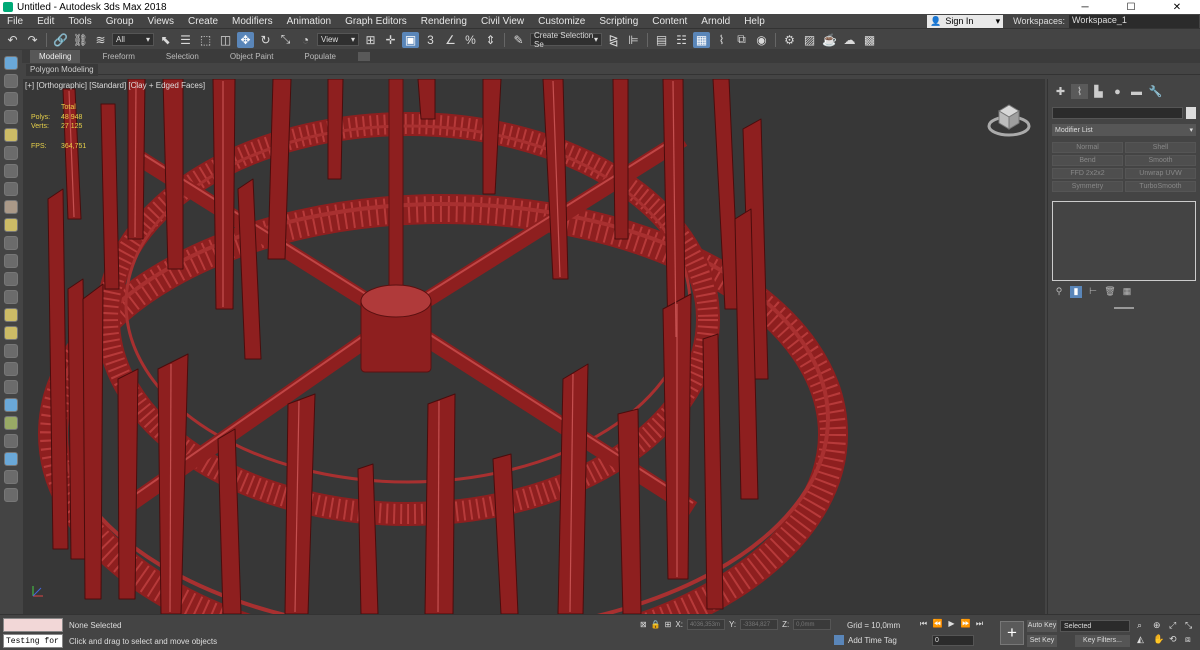 This screenshot has height=650, width=1200. I want to click on set-key-button: Set Key, so click(1042, 641).